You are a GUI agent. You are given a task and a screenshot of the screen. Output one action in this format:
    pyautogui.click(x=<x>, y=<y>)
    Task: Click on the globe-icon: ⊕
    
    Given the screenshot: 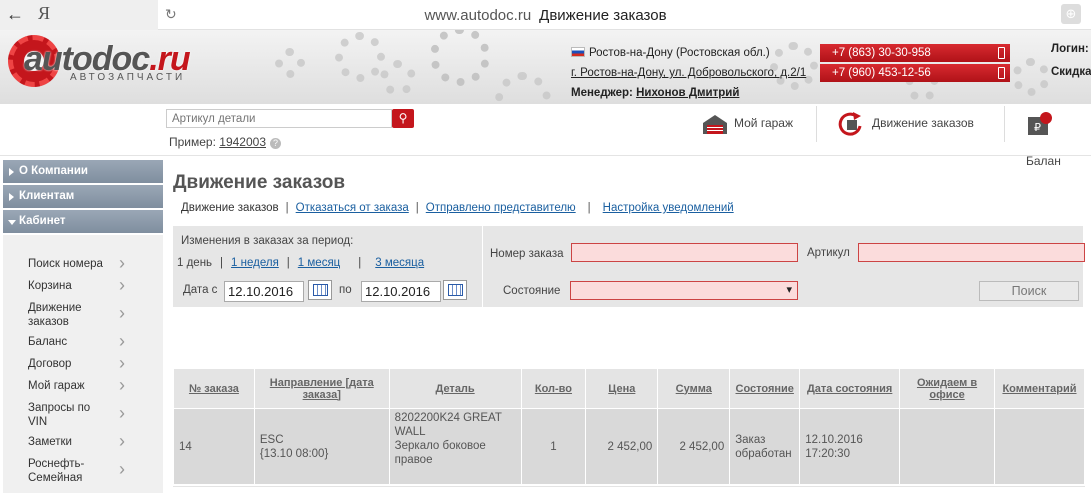 What is the action you would take?
    pyautogui.click(x=1071, y=14)
    